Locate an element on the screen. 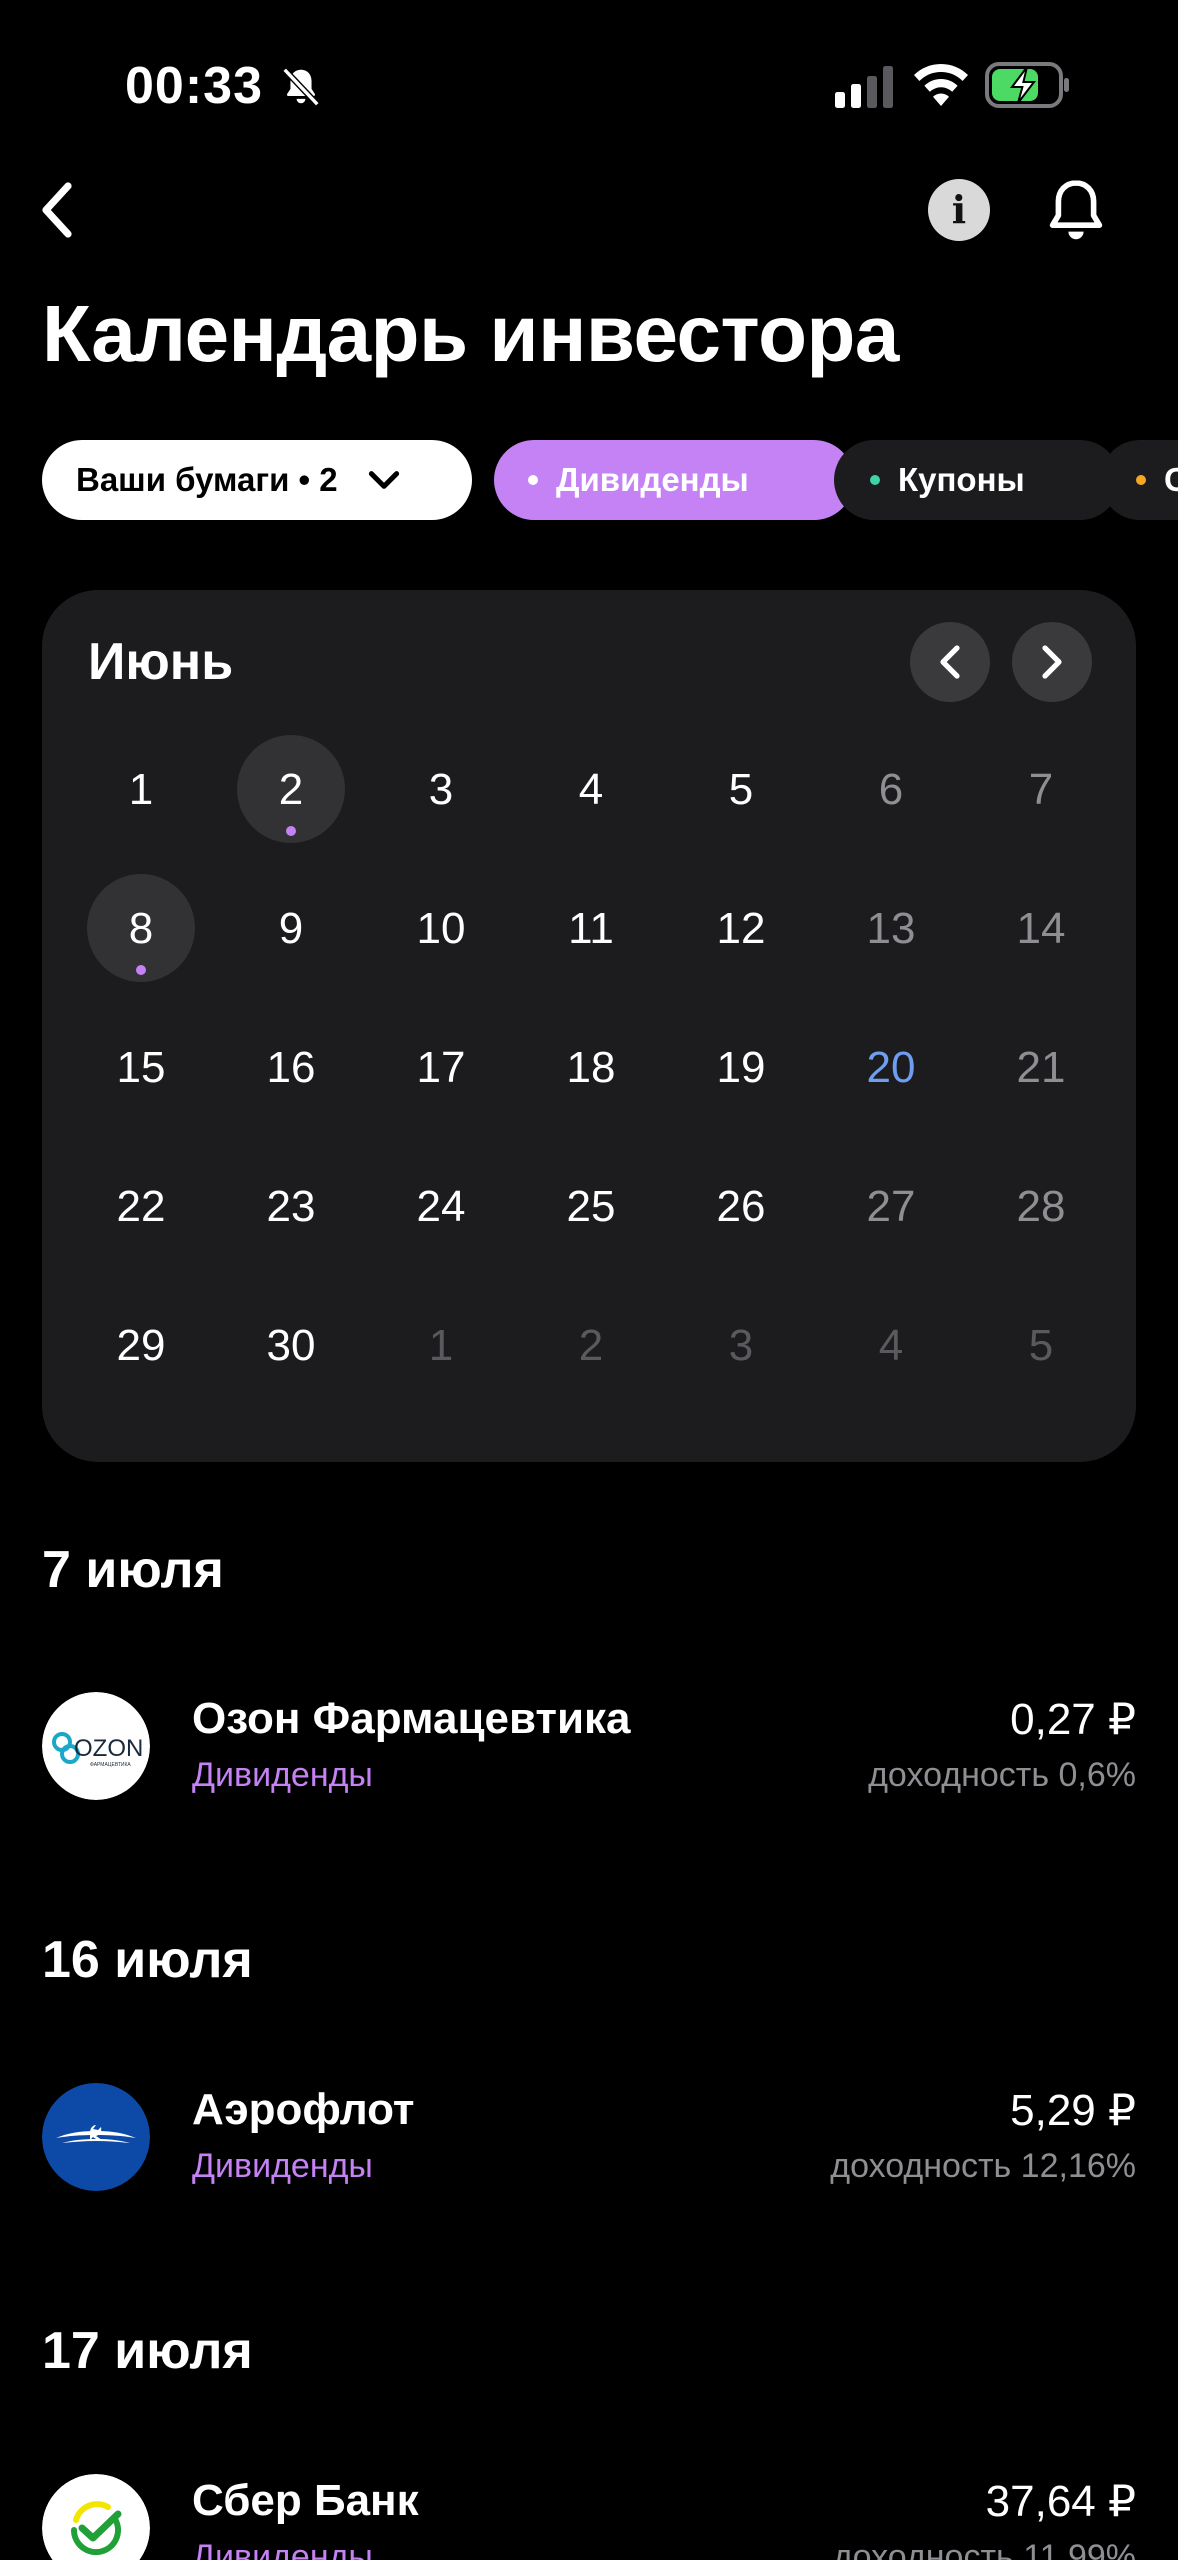  next-month-button is located at coordinates (1052, 662).